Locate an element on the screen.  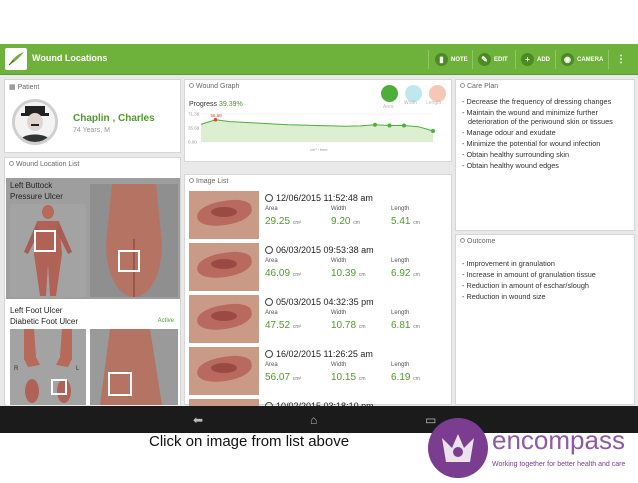
area-value: 46.09 cm² is located at coordinates (283, 273).